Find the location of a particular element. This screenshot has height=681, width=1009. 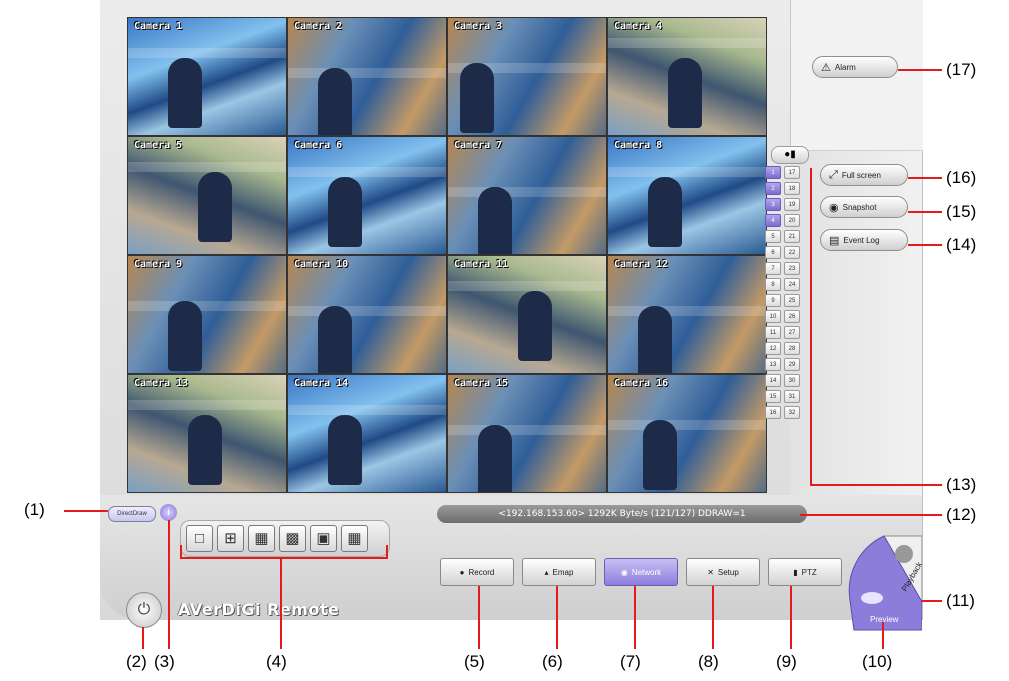

setup-label: Setup is located at coordinates (728, 572).